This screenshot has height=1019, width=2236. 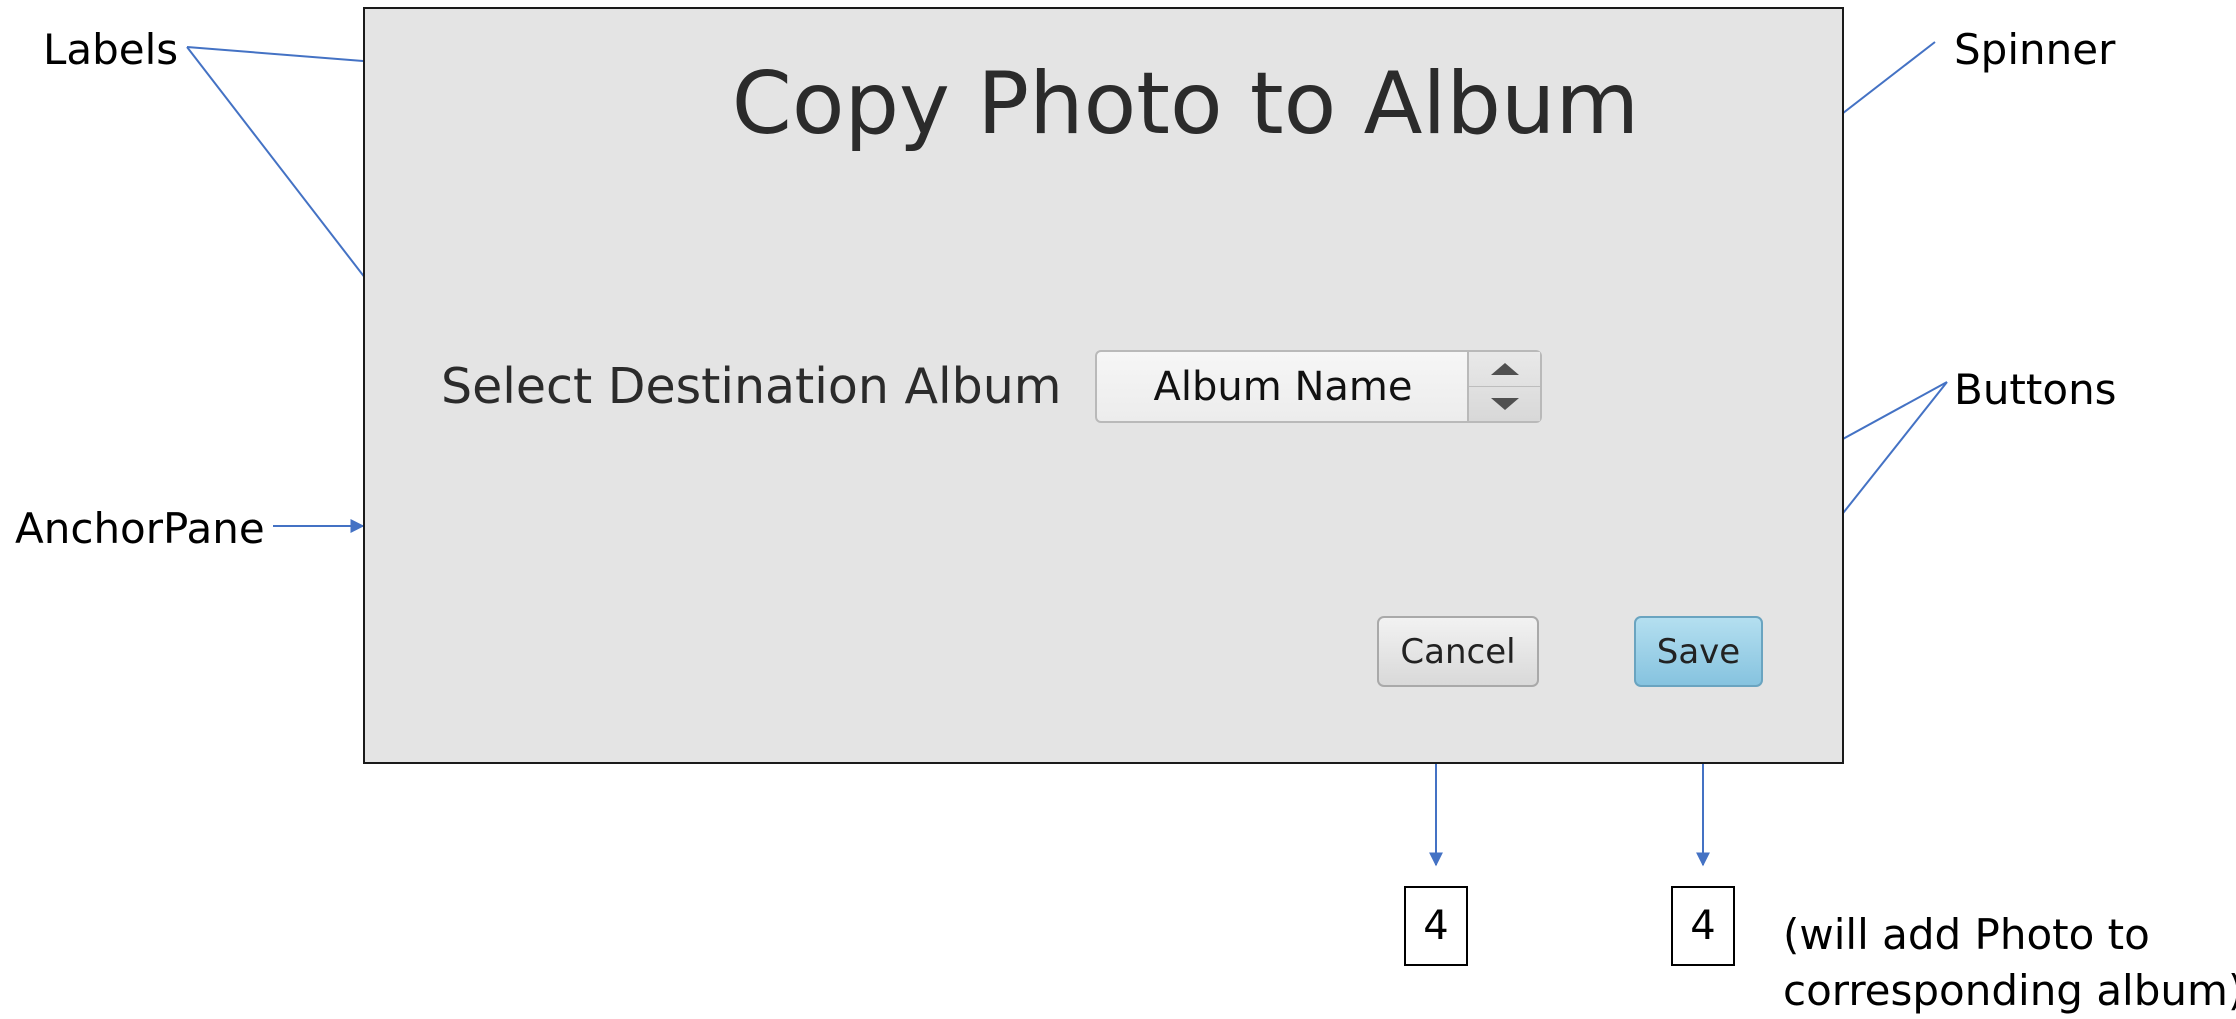 I want to click on save-note-line-2: corresponding album), so click(x=2009, y=990).